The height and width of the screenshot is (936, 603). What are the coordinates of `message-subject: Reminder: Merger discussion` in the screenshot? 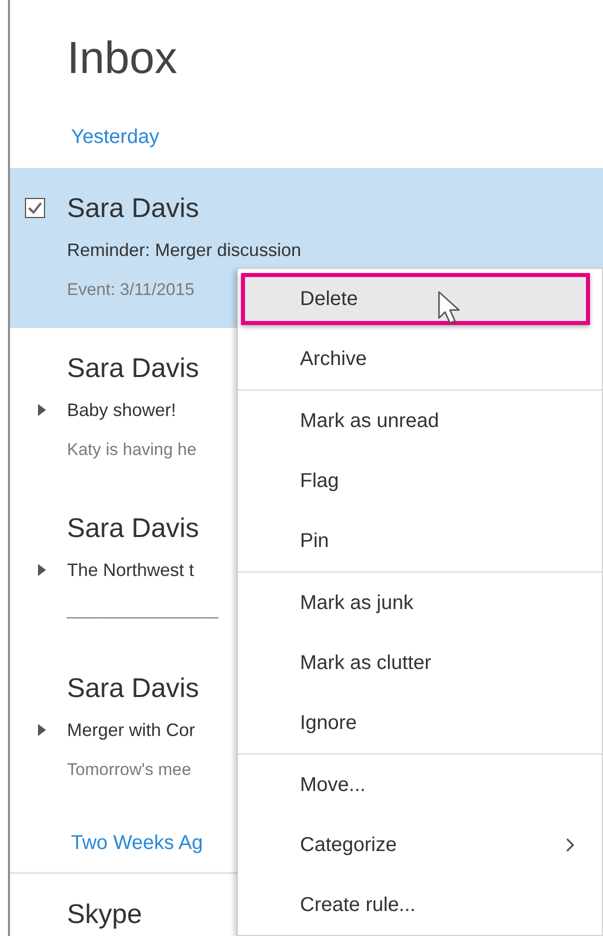 It's located at (184, 250).